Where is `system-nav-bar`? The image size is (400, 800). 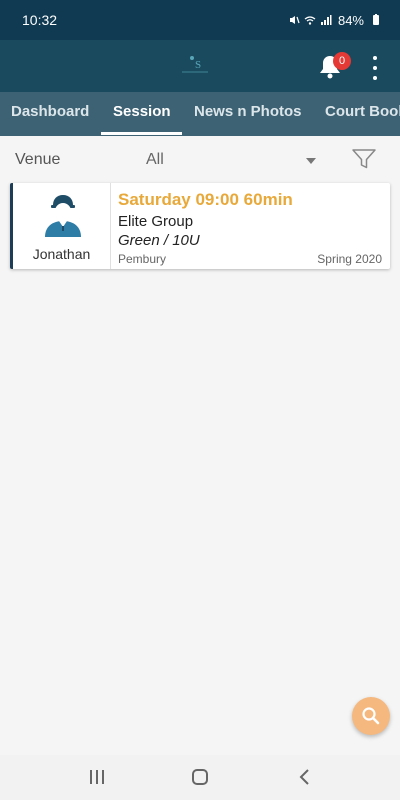
system-nav-bar is located at coordinates (200, 777).